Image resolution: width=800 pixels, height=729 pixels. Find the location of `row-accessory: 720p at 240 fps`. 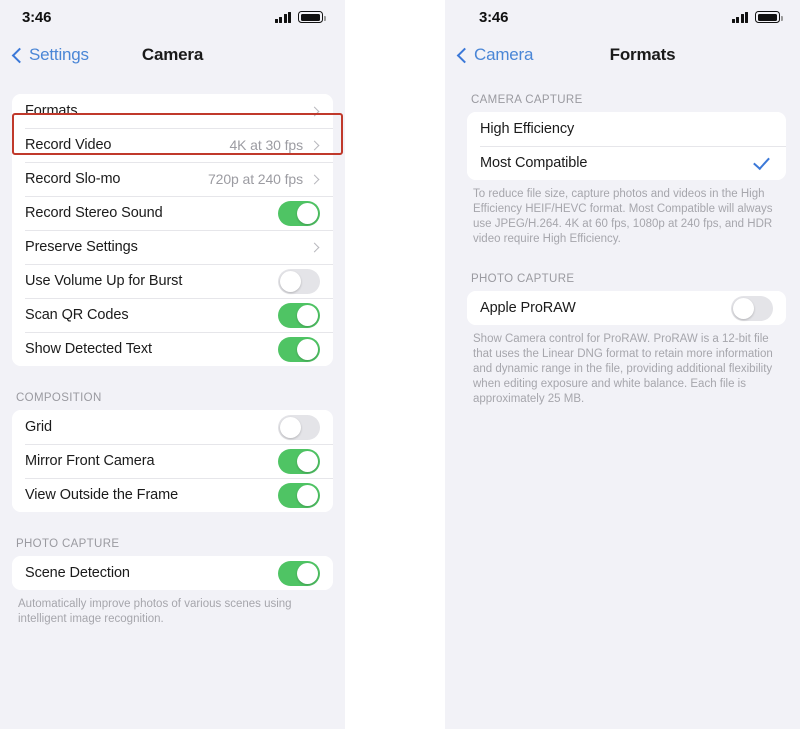

row-accessory: 720p at 240 fps is located at coordinates (264, 179).